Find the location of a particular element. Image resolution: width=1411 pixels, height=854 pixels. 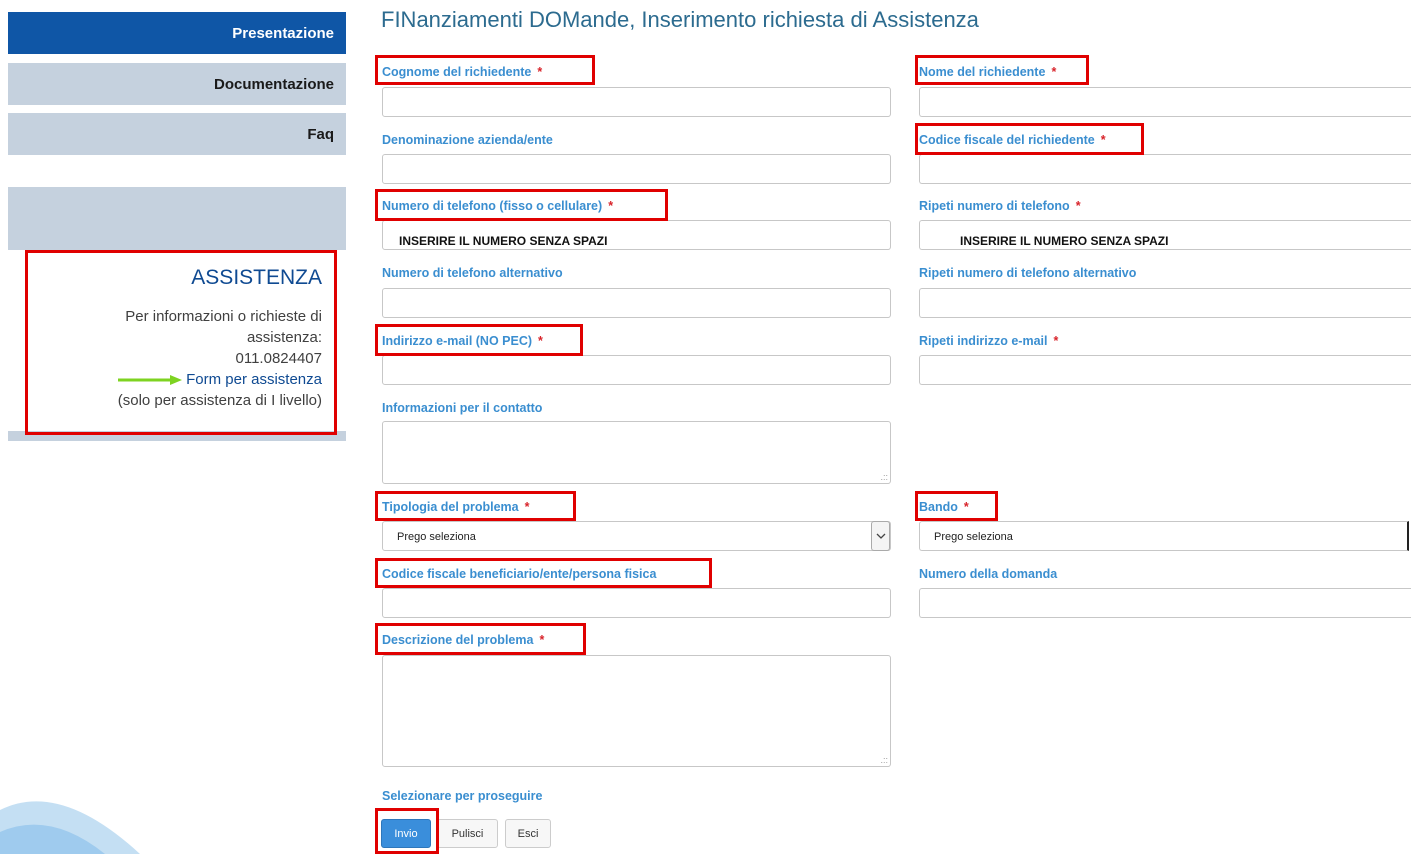

ripeti-telefono-input: INSERIRE IL NUMERO SENZA SPAZI is located at coordinates (1165, 235).